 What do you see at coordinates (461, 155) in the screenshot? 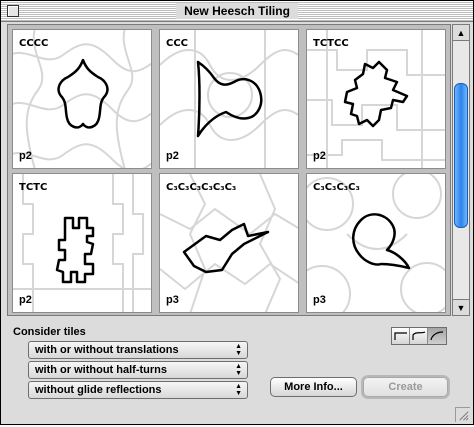
I see `scroll-thumb` at bounding box center [461, 155].